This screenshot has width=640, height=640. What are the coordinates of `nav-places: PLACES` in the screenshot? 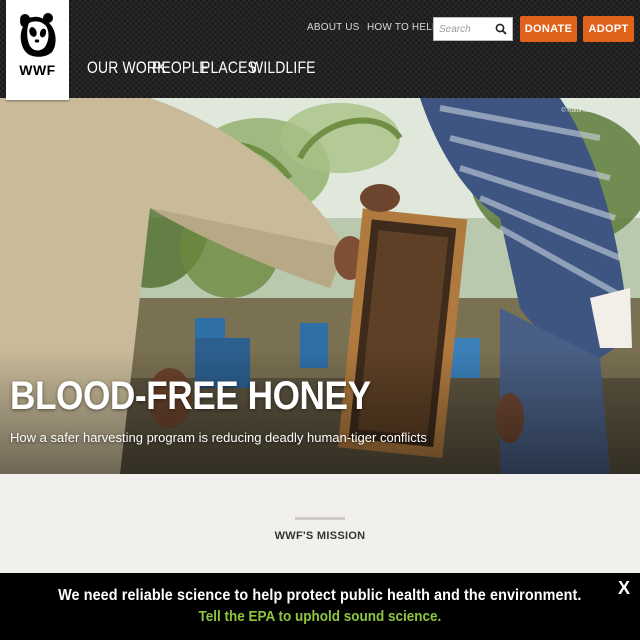 It's located at (229, 68).